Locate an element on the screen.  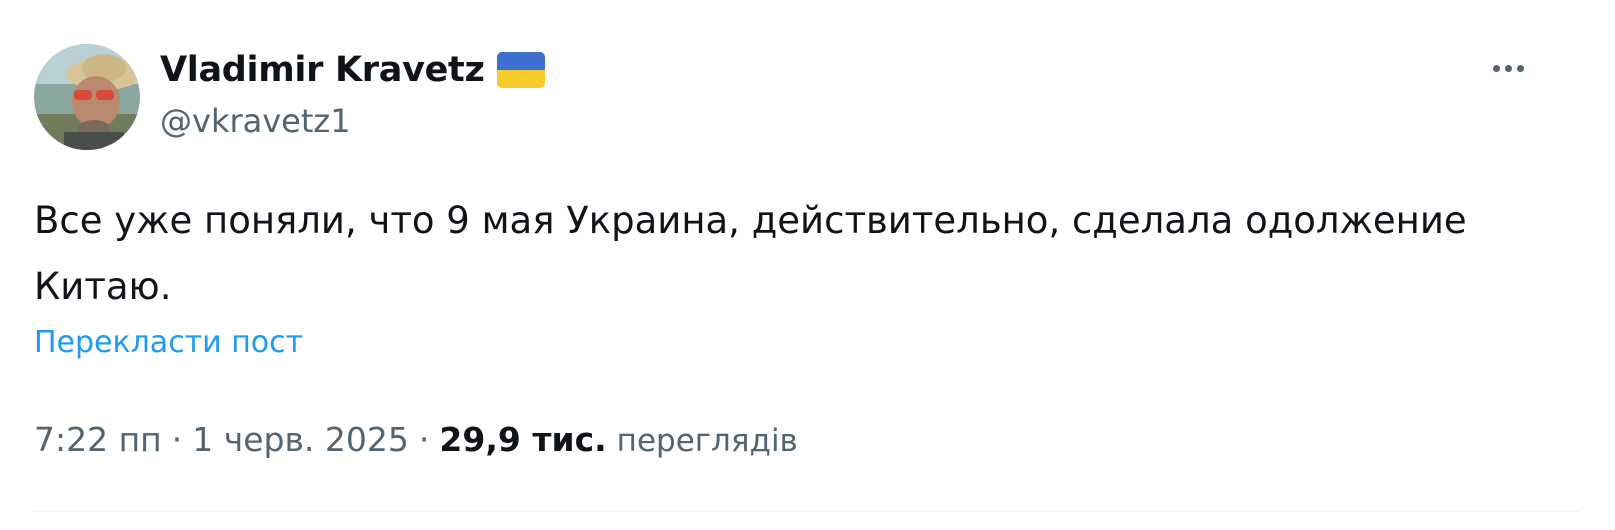
translate-post-link: Перекласти пост is located at coordinates (168, 342).